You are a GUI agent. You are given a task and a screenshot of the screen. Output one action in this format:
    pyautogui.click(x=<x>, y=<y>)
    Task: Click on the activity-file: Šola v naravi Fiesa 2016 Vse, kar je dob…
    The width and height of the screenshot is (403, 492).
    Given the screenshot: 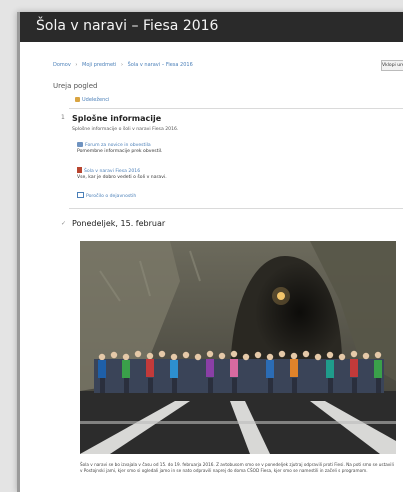 What is the action you would take?
    pyautogui.click(x=122, y=173)
    